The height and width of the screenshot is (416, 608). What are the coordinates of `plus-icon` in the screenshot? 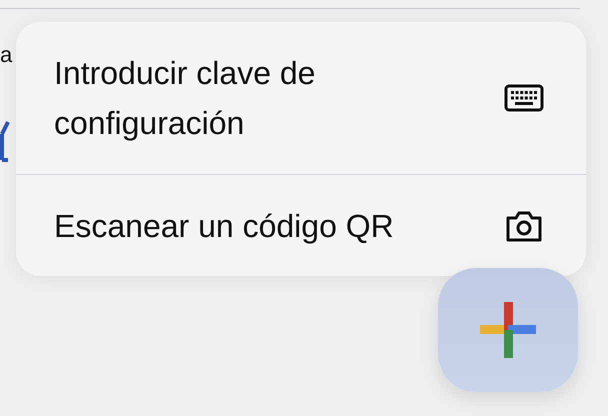 It's located at (508, 330).